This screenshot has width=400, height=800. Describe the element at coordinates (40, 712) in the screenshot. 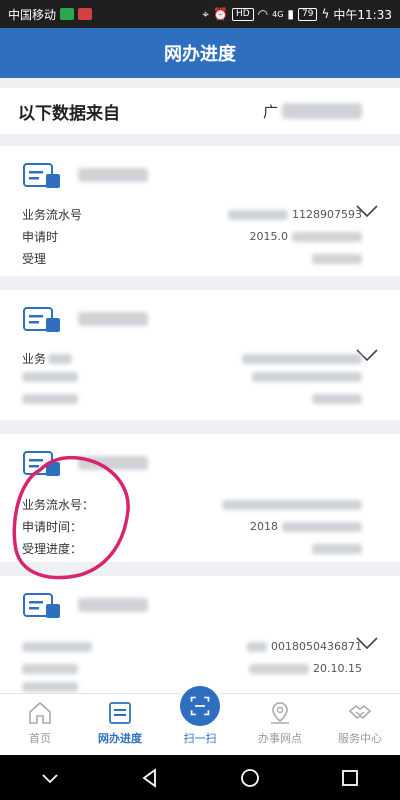

I see `home-icon` at that location.